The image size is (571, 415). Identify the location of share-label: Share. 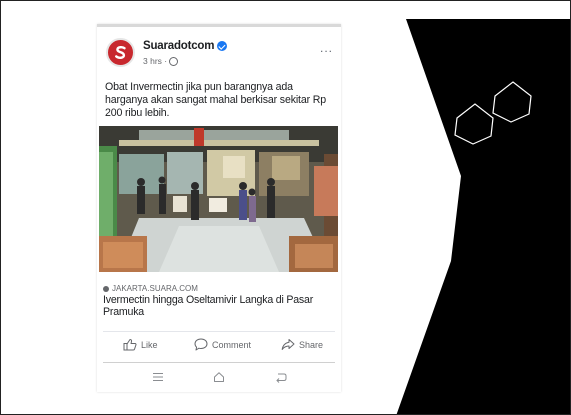
(311, 344).